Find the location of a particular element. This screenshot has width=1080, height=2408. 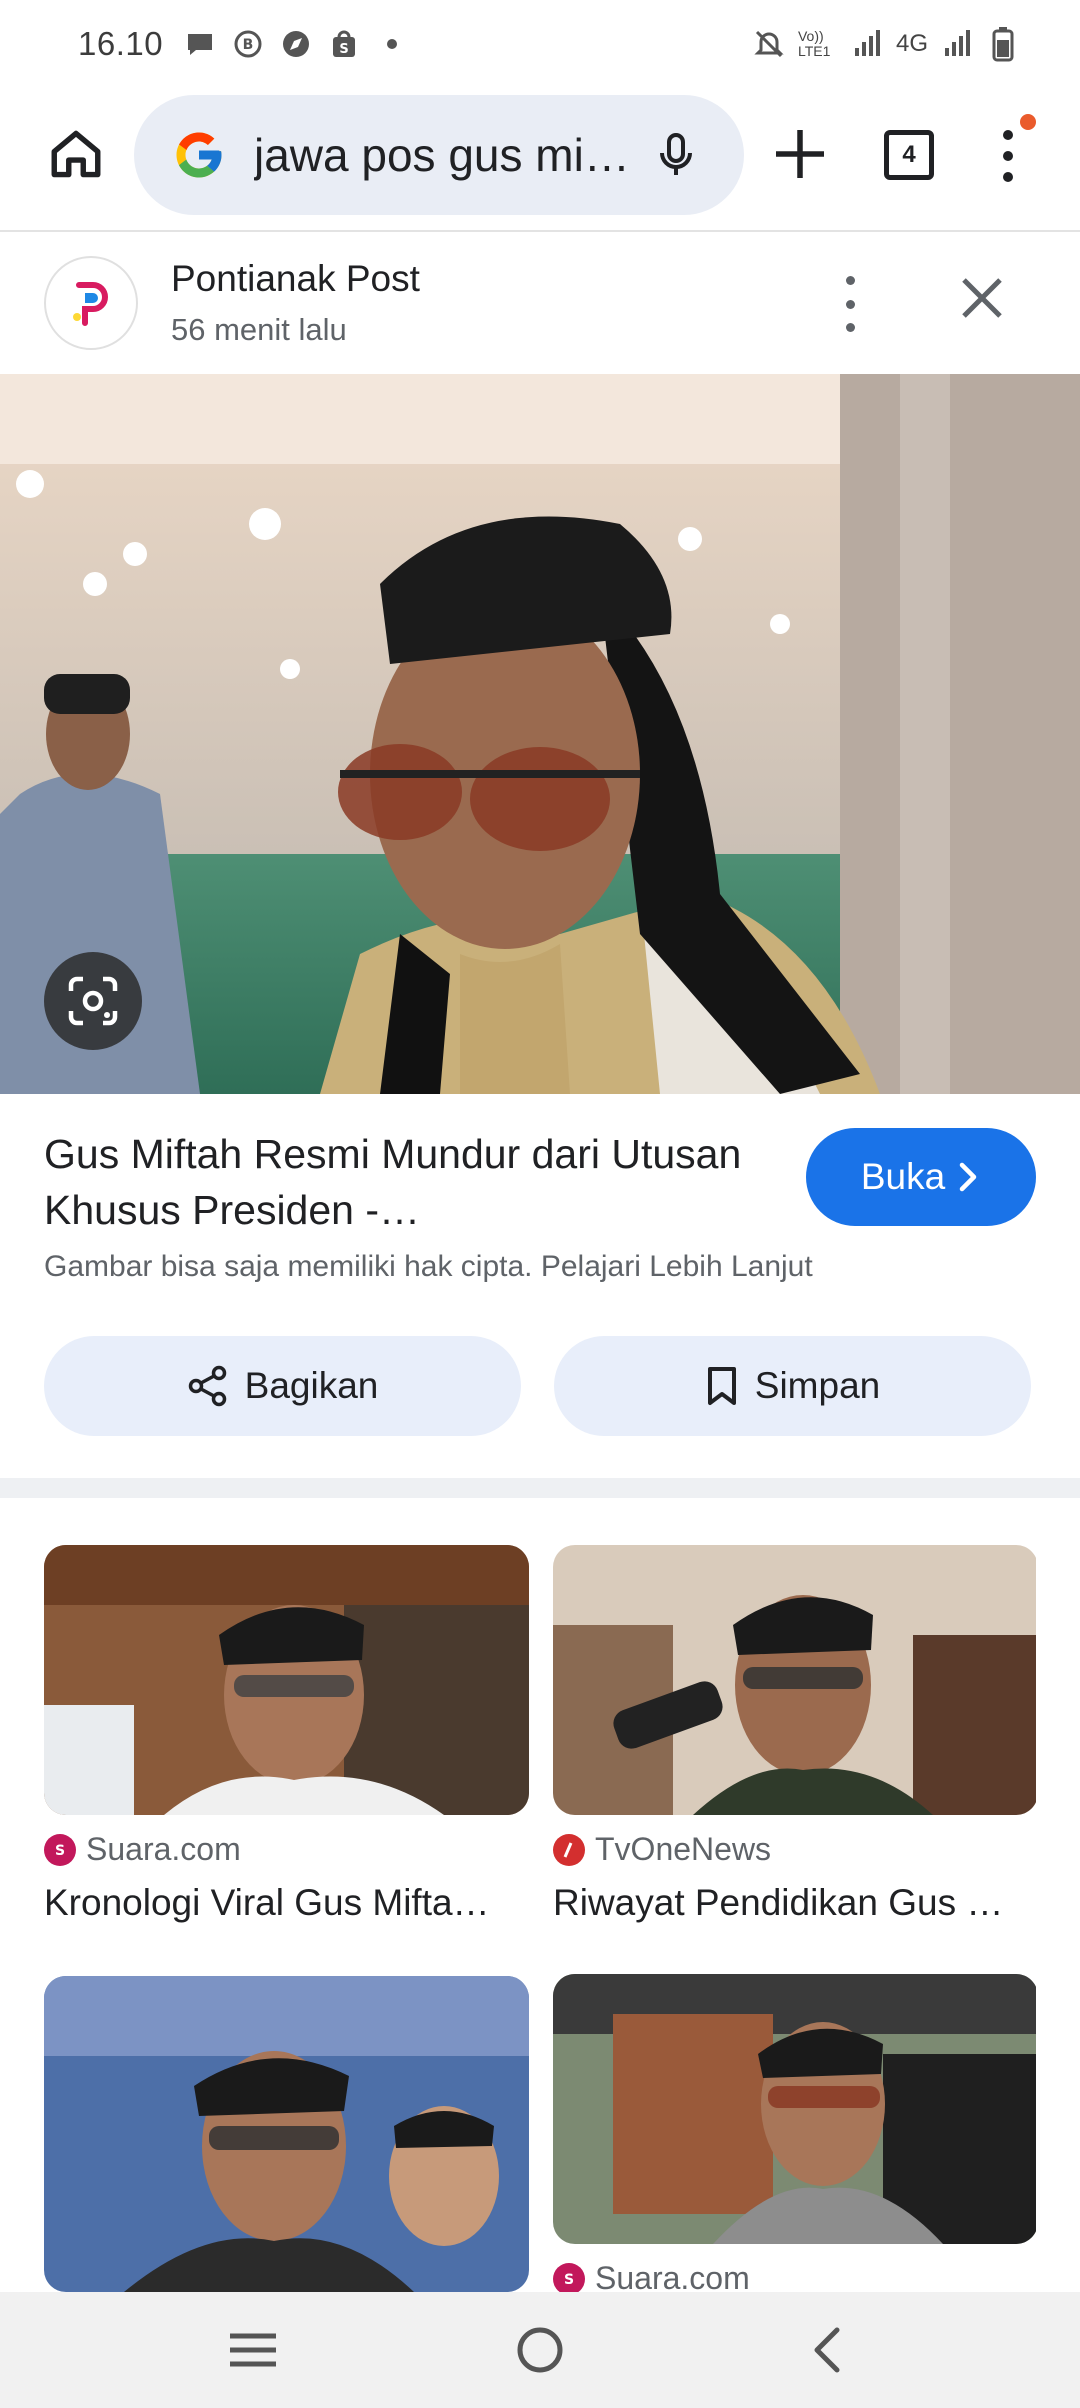

source-logo is located at coordinates (91, 303).